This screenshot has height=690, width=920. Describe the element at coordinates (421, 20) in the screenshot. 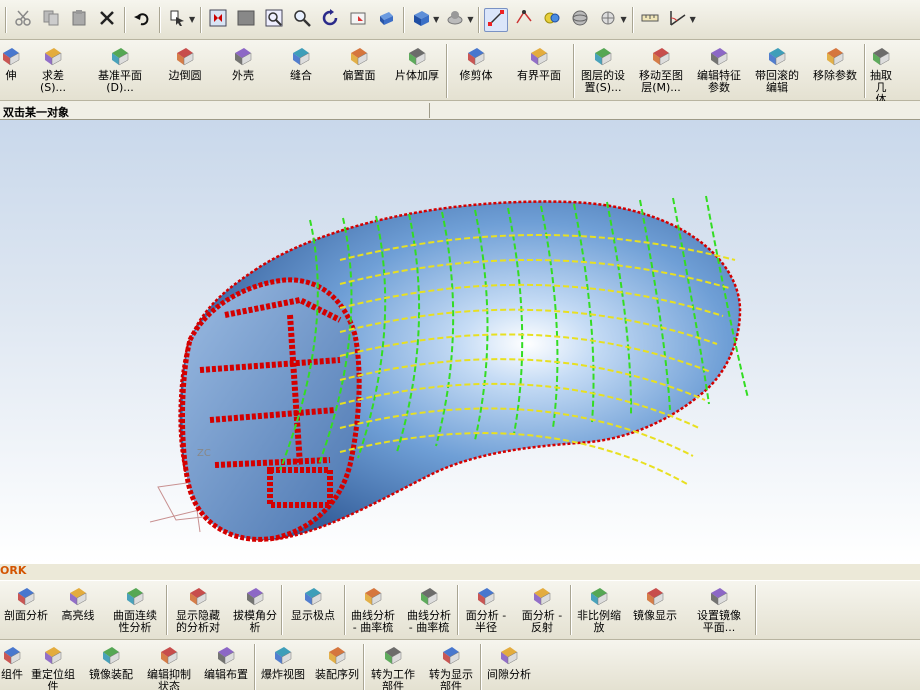

I see `view-orientation-button` at that location.